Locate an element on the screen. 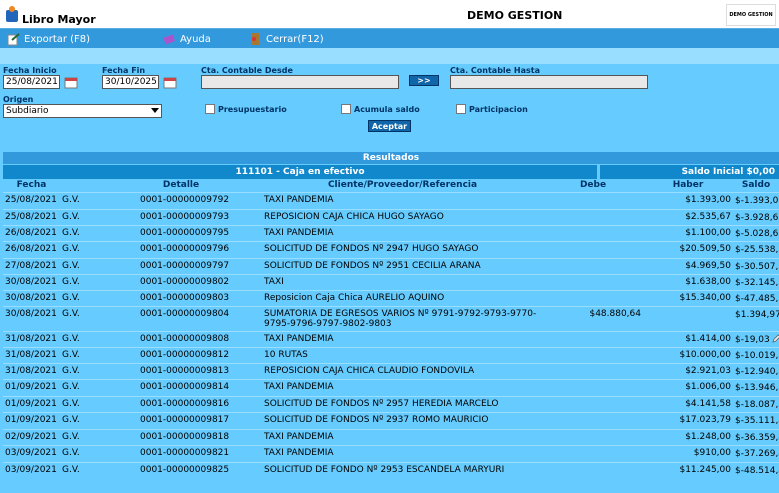 The height and width of the screenshot is (493, 779). cell-detalle: 0001-00000009817 is located at coordinates (181, 420).